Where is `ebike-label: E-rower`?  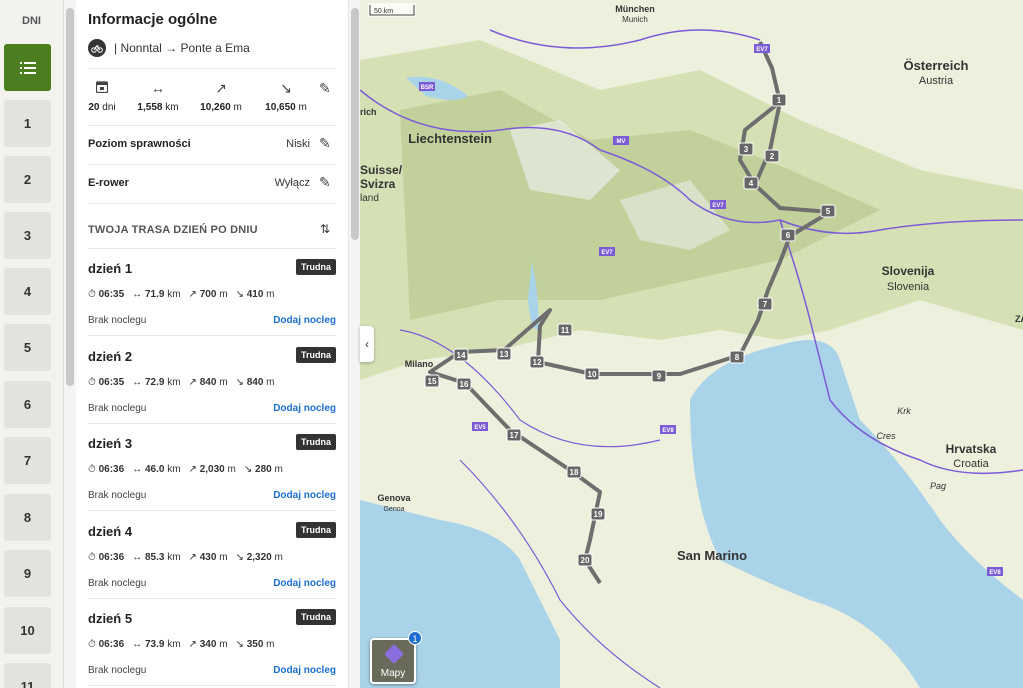 ebike-label: E-rower is located at coordinates (108, 183).